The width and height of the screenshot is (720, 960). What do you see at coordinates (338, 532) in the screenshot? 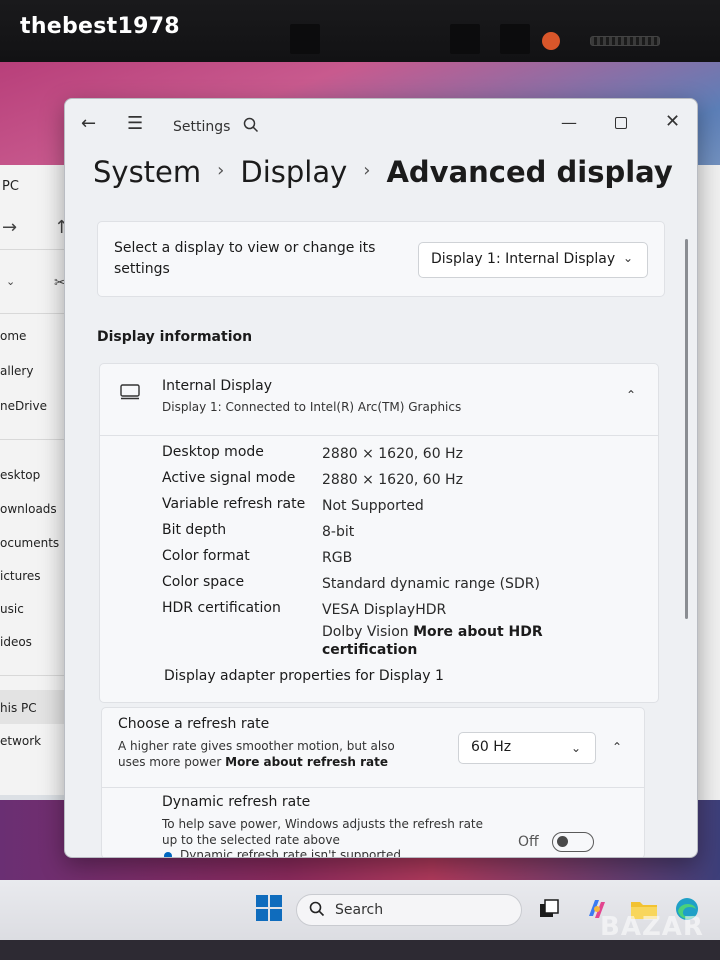
I see `info-value: 8-bit` at bounding box center [338, 532].